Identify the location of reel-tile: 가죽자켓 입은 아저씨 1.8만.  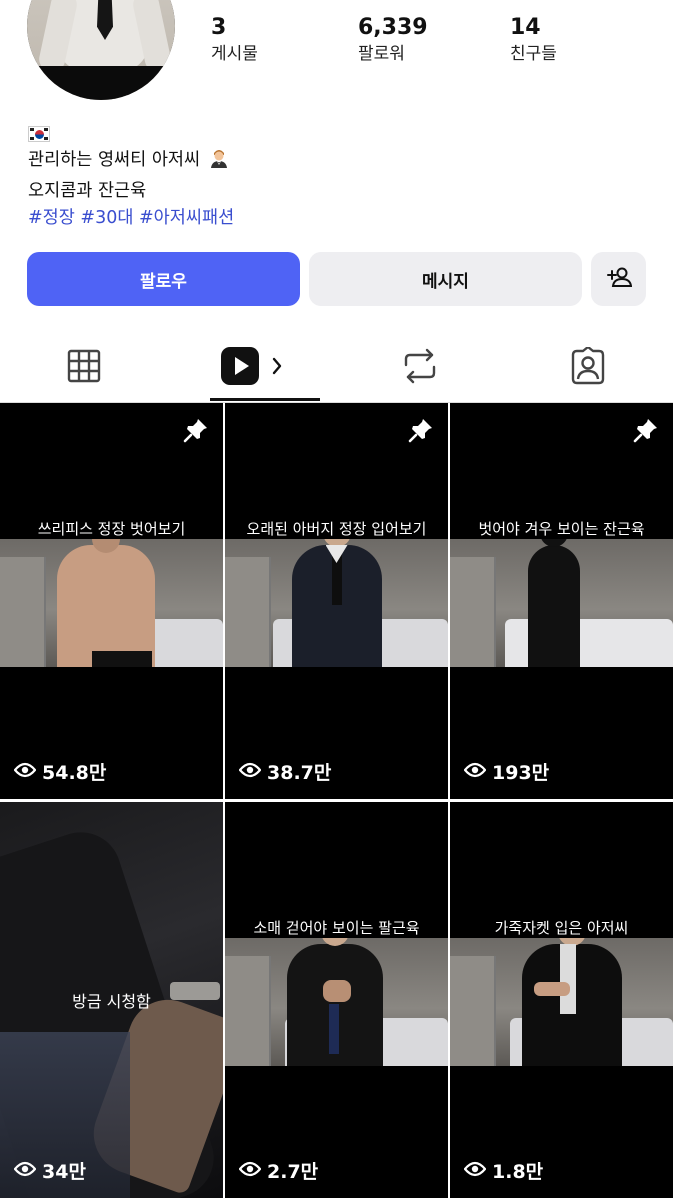
(561, 1000).